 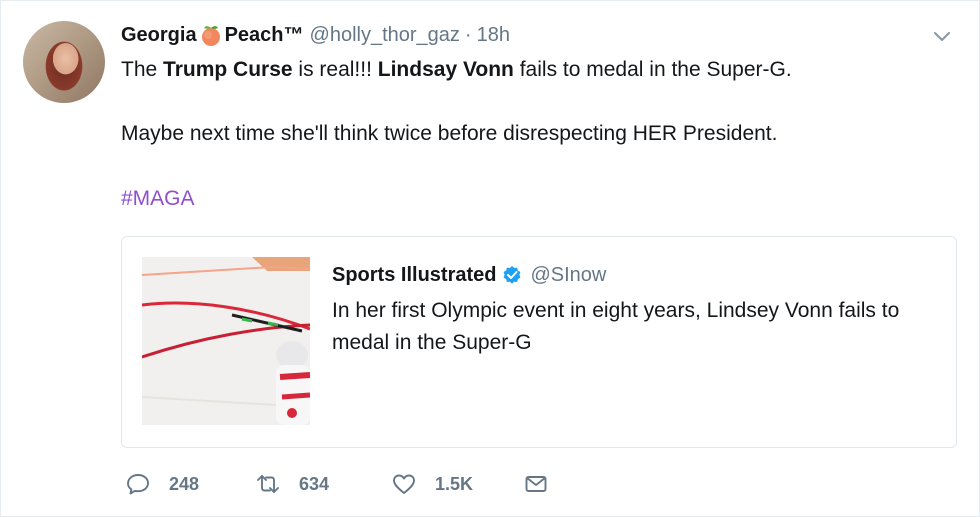 I want to click on quoted-tweet-header: Sports Illustrated @SInow, so click(x=469, y=275).